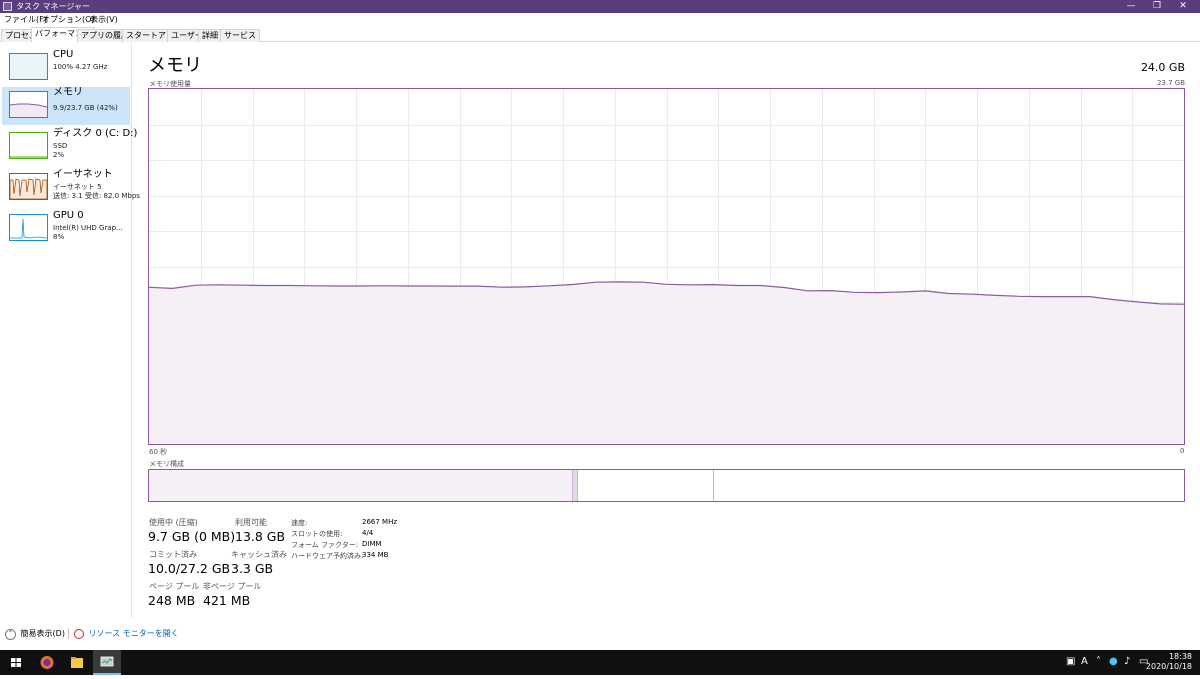 The width and height of the screenshot is (1200, 679). I want to click on clock-time: 18:38, so click(1180, 656).